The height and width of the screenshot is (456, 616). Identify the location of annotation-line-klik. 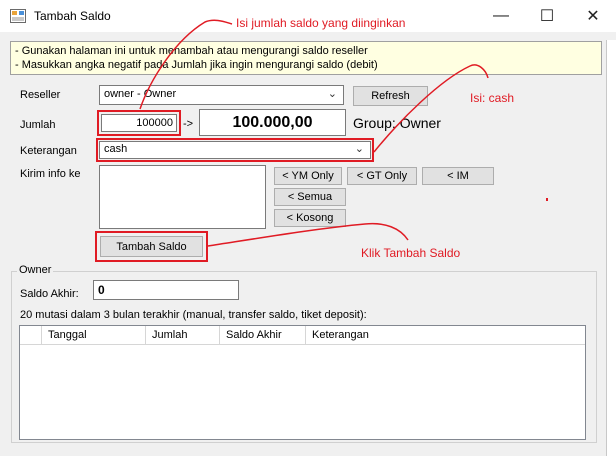
(308, 234).